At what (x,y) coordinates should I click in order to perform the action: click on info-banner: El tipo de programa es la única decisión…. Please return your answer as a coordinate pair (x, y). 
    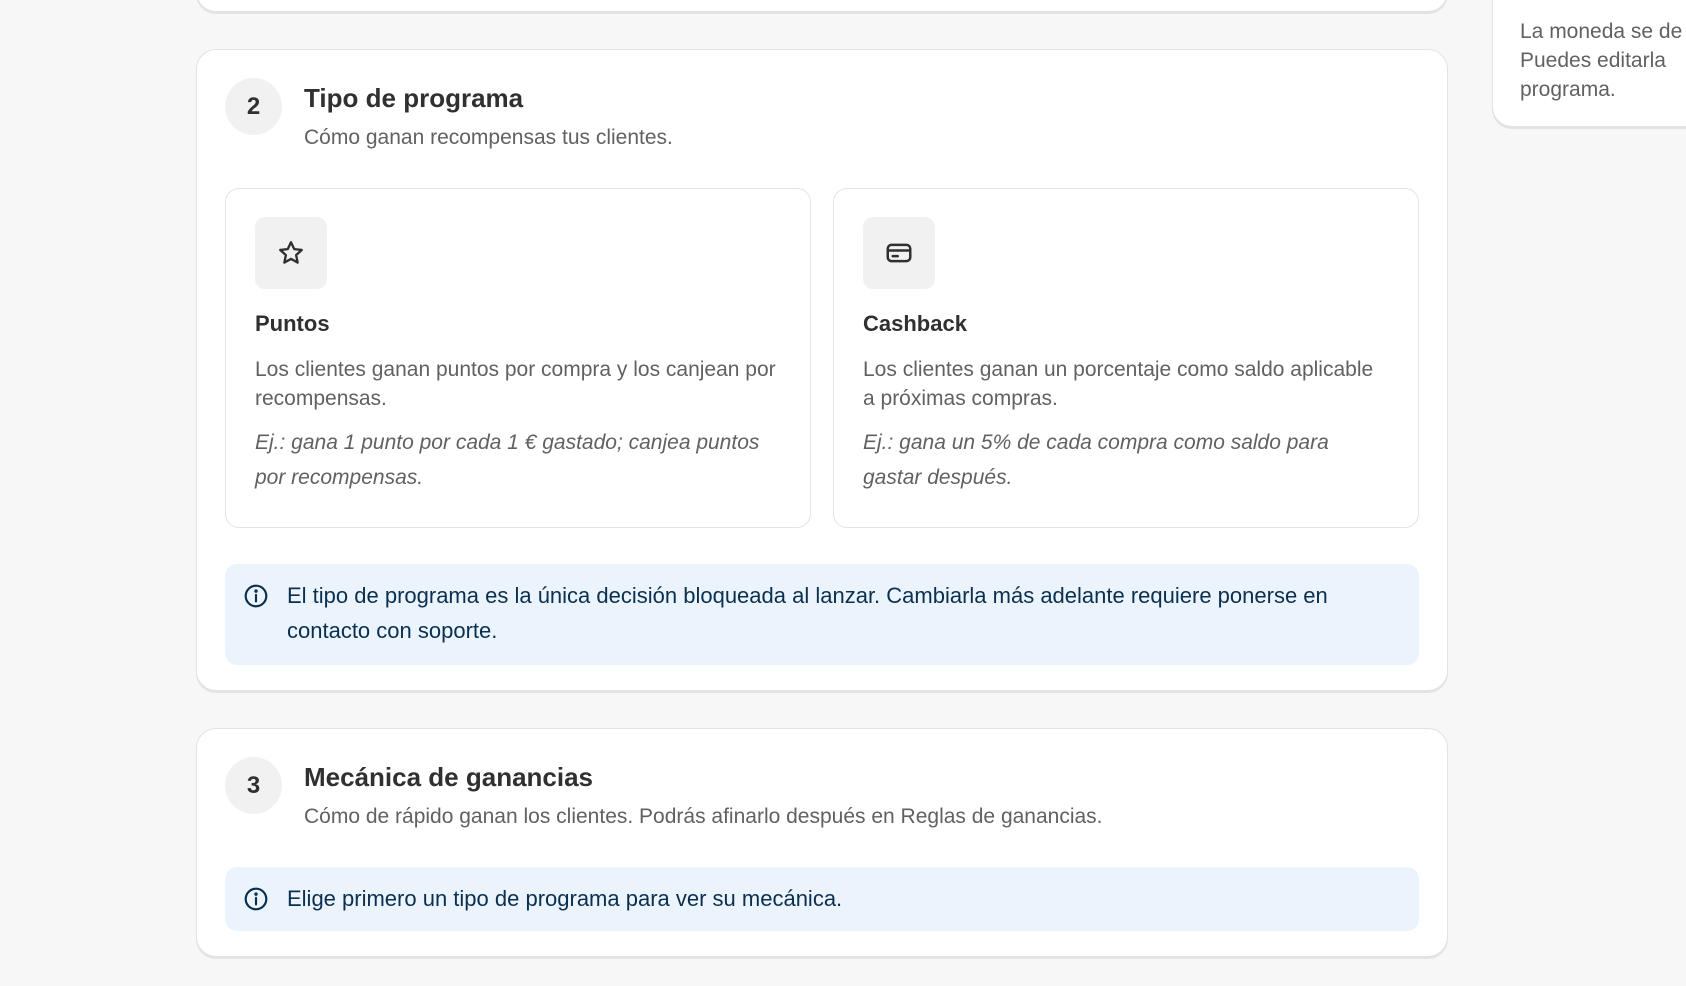
    Looking at the image, I should click on (822, 614).